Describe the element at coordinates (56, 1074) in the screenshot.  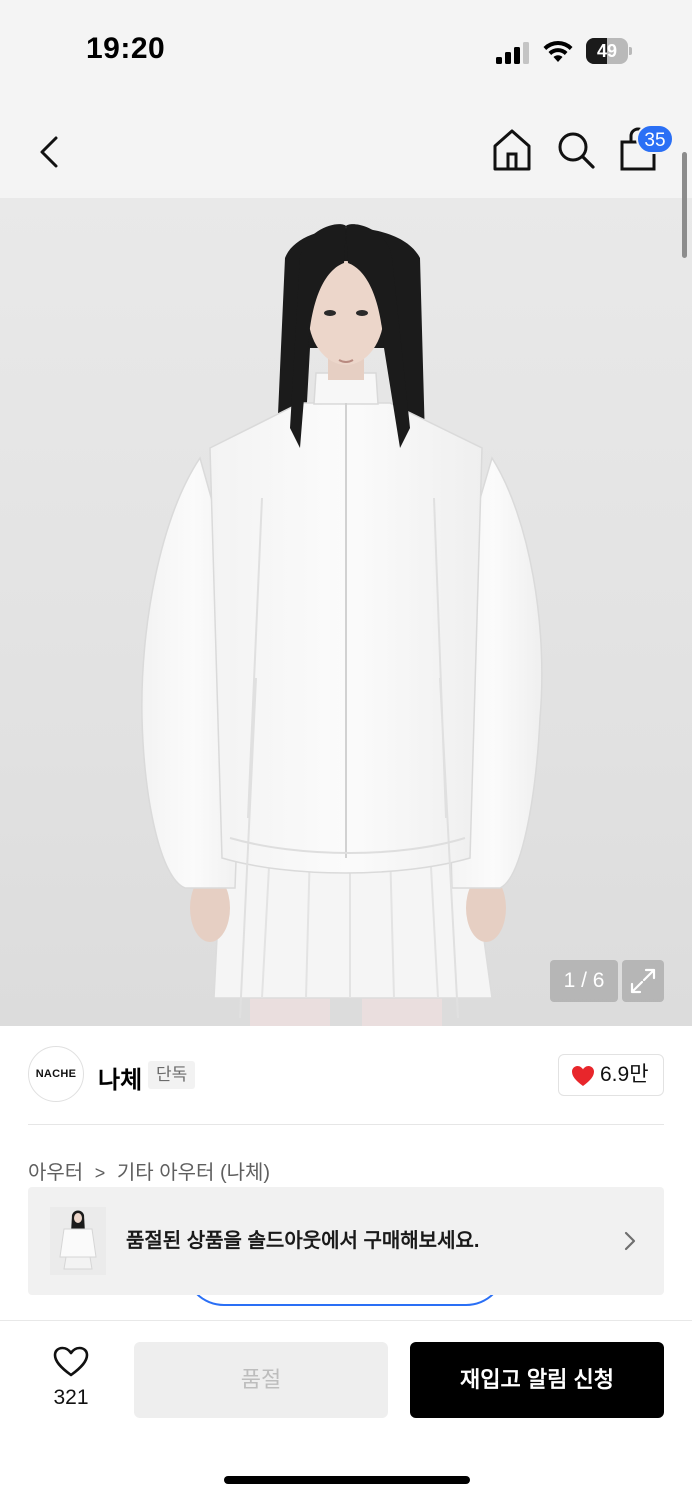
I see `brand-logo: NACHE` at that location.